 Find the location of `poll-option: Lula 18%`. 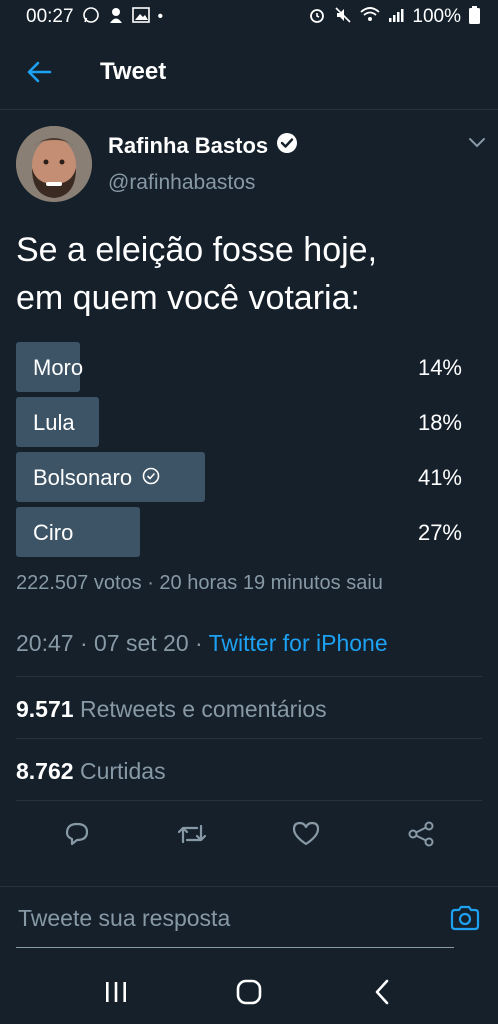

poll-option: Lula 18% is located at coordinates (241, 422).